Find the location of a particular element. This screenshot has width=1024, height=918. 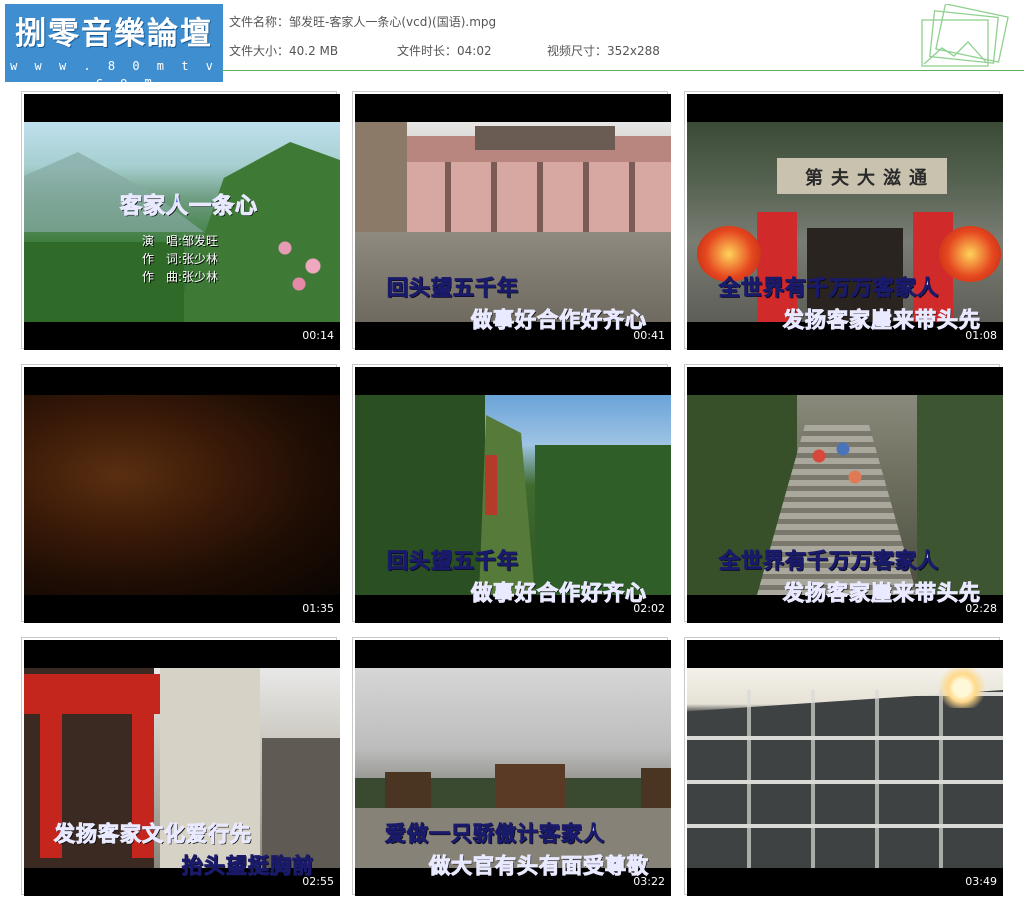

lyric-line-2: 做大官有头有面受尊敬 is located at coordinates (539, 866).